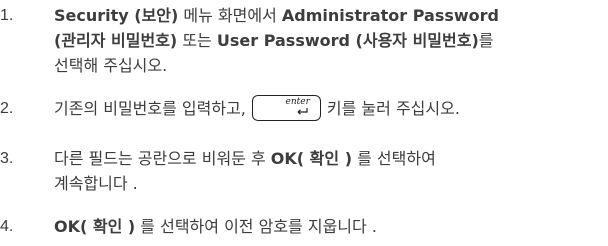 This screenshot has width=608, height=246. I want to click on step-number: 3., so click(7, 158).